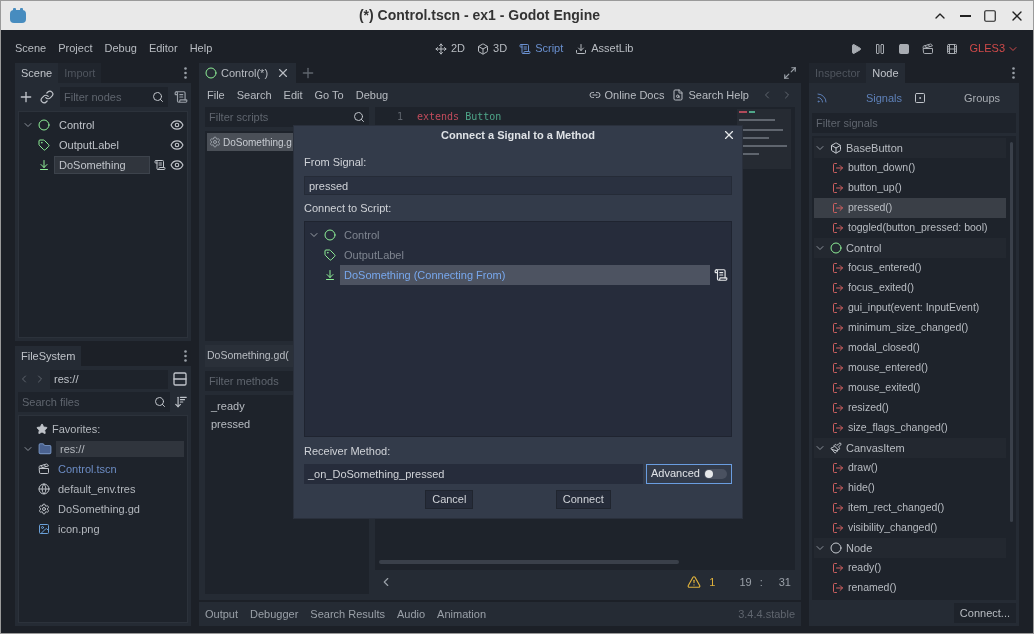 Image resolution: width=1034 pixels, height=634 pixels. Describe the element at coordinates (927, 48) in the screenshot. I see `play-scene-button` at that location.